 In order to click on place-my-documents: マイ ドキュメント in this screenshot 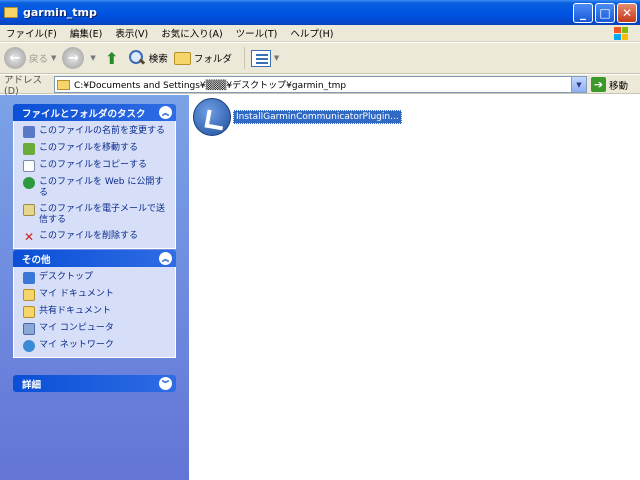, I will do `click(96, 295)`.